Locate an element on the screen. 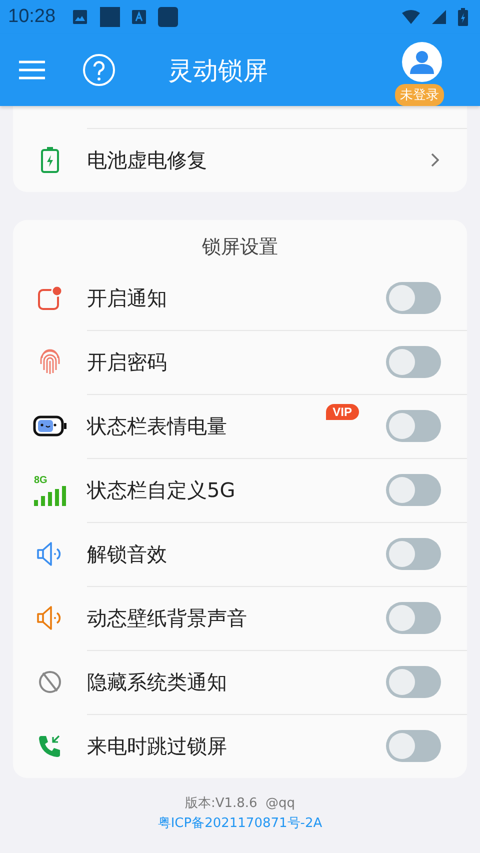 The width and height of the screenshot is (480, 853). section-title: 锁屏设置 is located at coordinates (240, 247).